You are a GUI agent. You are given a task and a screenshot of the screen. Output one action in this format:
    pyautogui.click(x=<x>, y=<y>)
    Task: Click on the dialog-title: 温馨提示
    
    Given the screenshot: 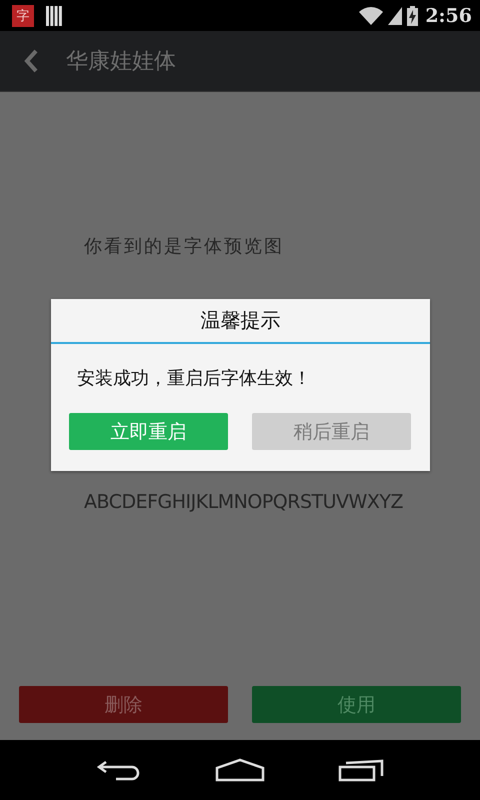 What is the action you would take?
    pyautogui.click(x=240, y=321)
    